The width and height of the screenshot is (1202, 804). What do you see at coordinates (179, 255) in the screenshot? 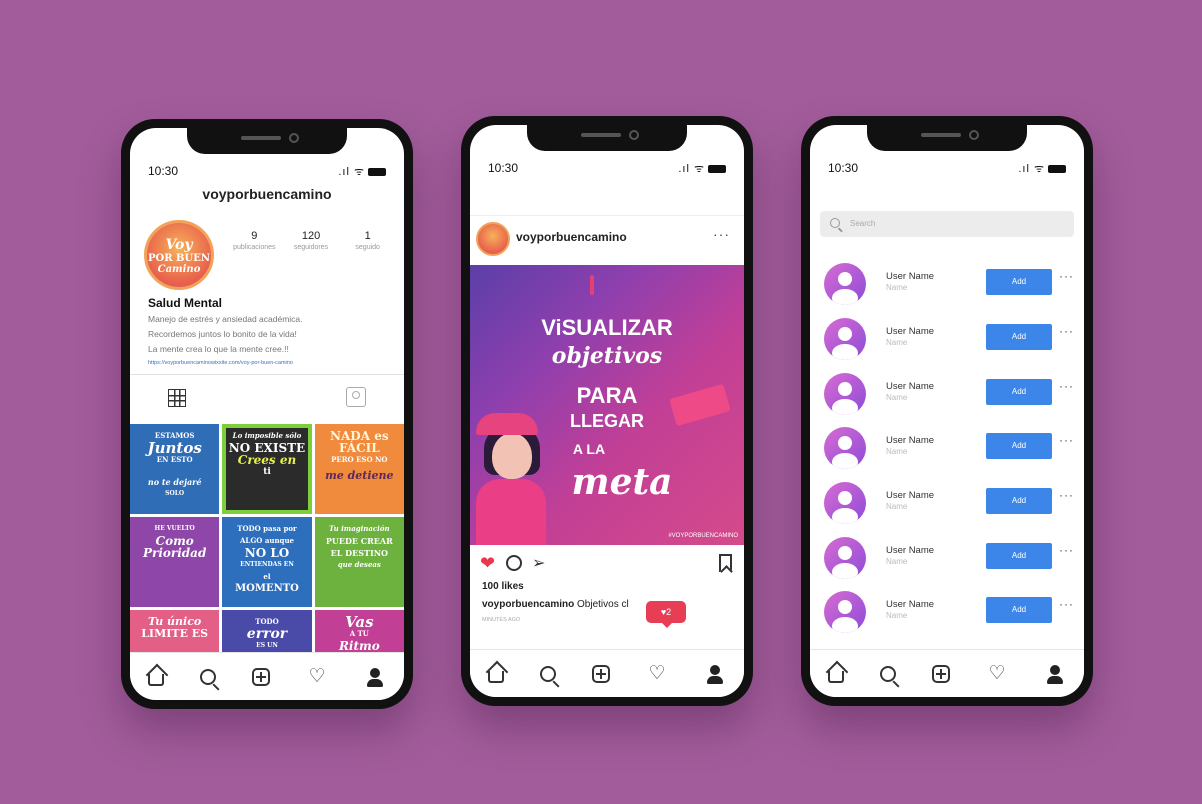
I see `profile-avatar: Voy POR BUEN Camino` at bounding box center [179, 255].